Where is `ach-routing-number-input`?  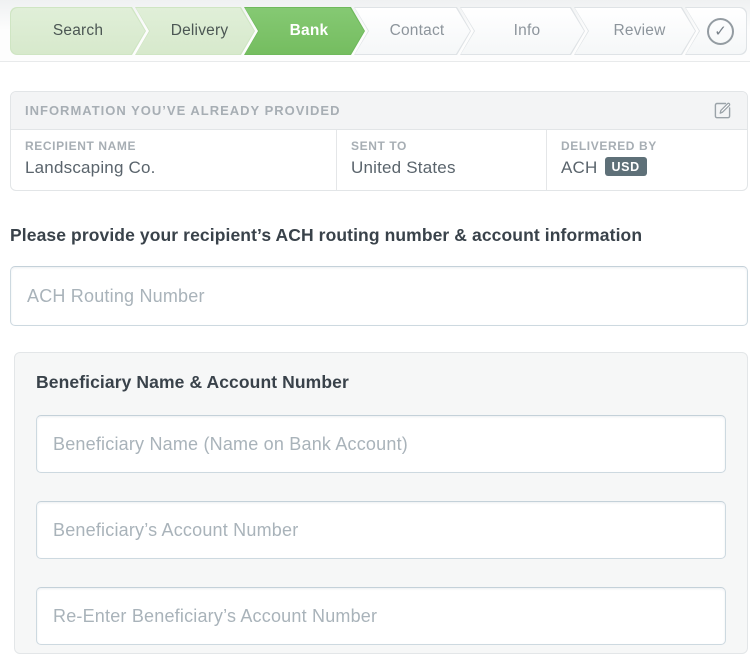
ach-routing-number-input is located at coordinates (379, 296).